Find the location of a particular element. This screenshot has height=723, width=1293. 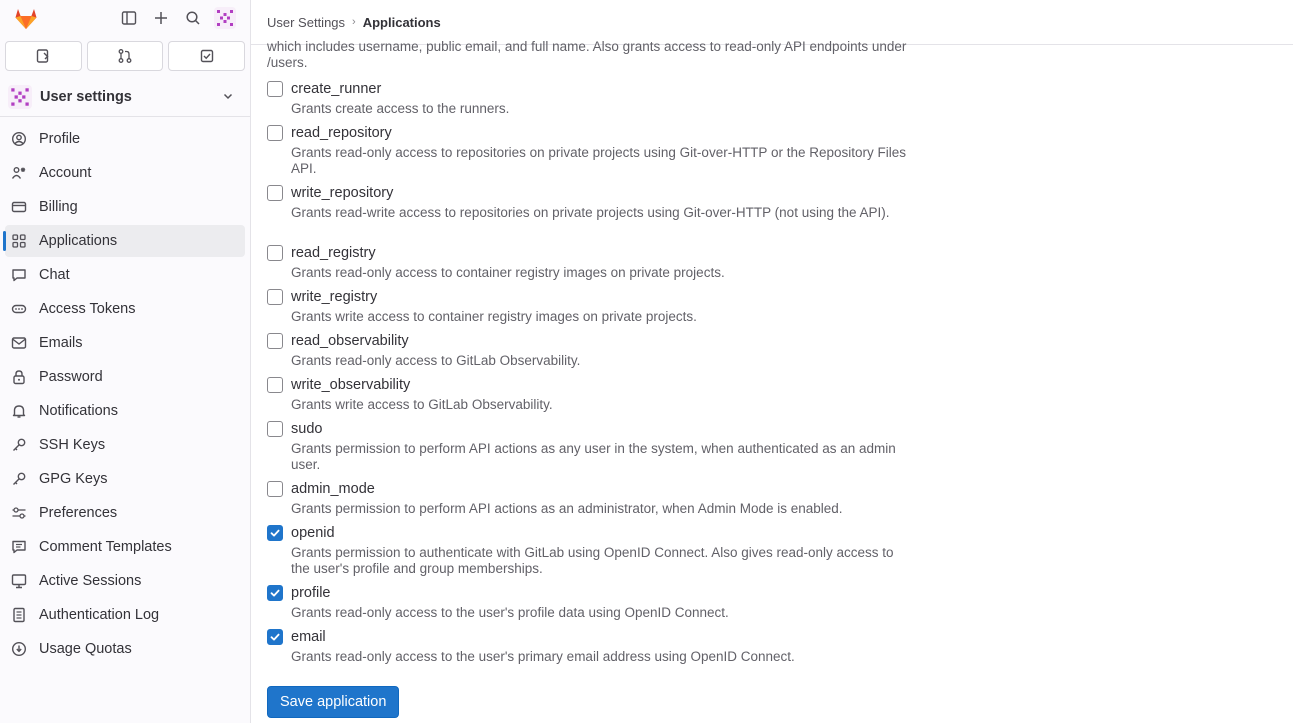

chevron-down-icon is located at coordinates (228, 97).